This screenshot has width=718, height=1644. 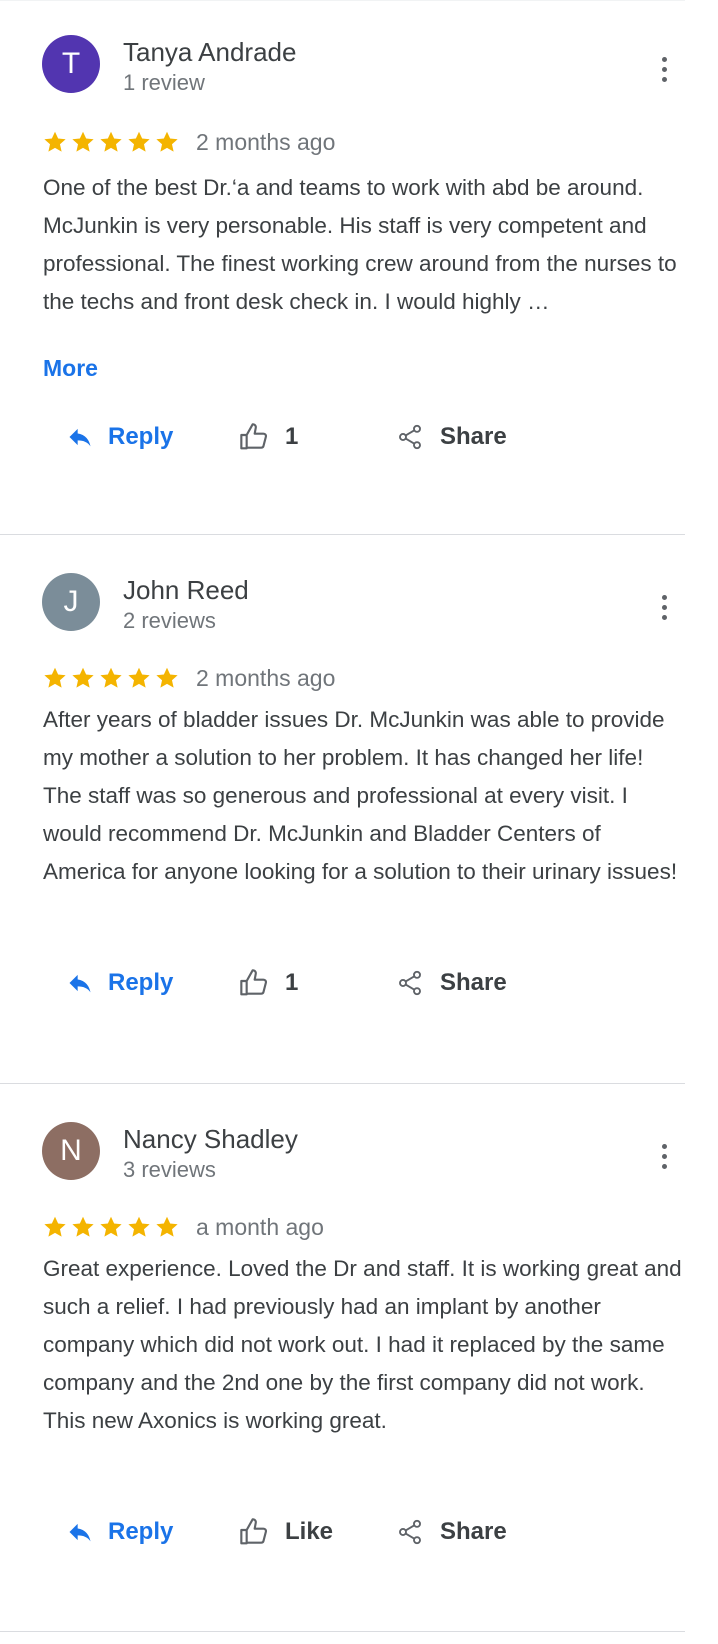 What do you see at coordinates (309, 1531) in the screenshot?
I see `like-label: Like` at bounding box center [309, 1531].